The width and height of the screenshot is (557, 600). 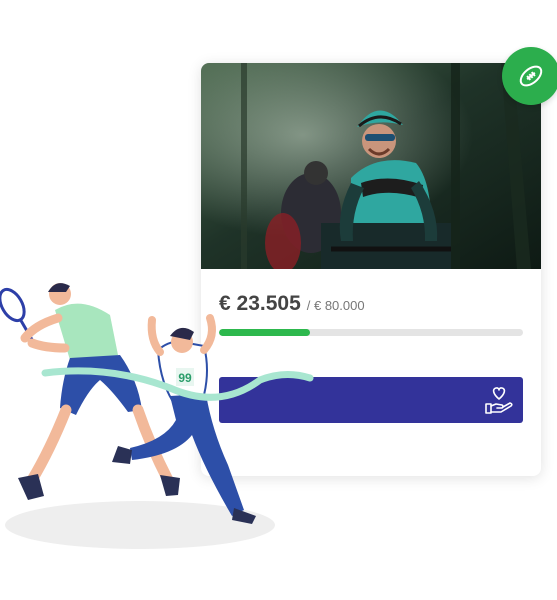 I want to click on bib-number: 99, so click(x=185, y=378).